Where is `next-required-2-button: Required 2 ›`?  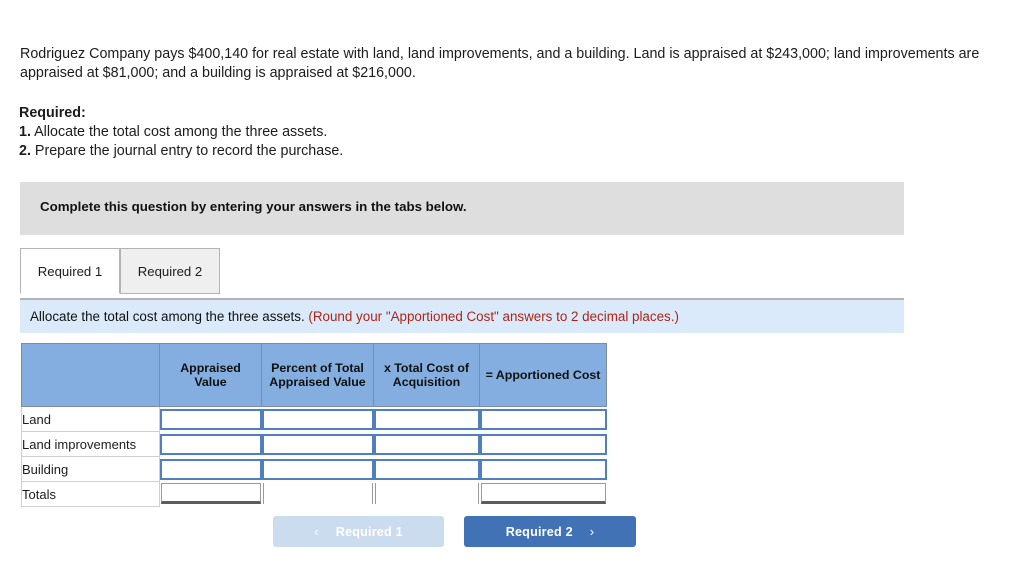
next-required-2-button: Required 2 › is located at coordinates (550, 531).